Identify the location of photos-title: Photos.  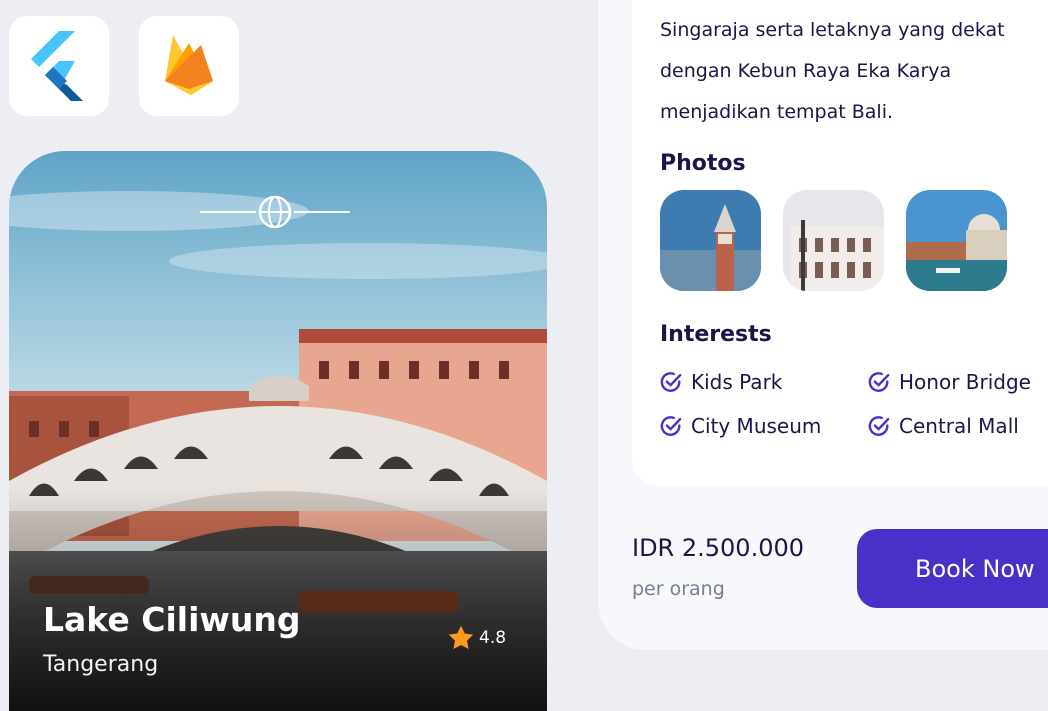
(703, 163).